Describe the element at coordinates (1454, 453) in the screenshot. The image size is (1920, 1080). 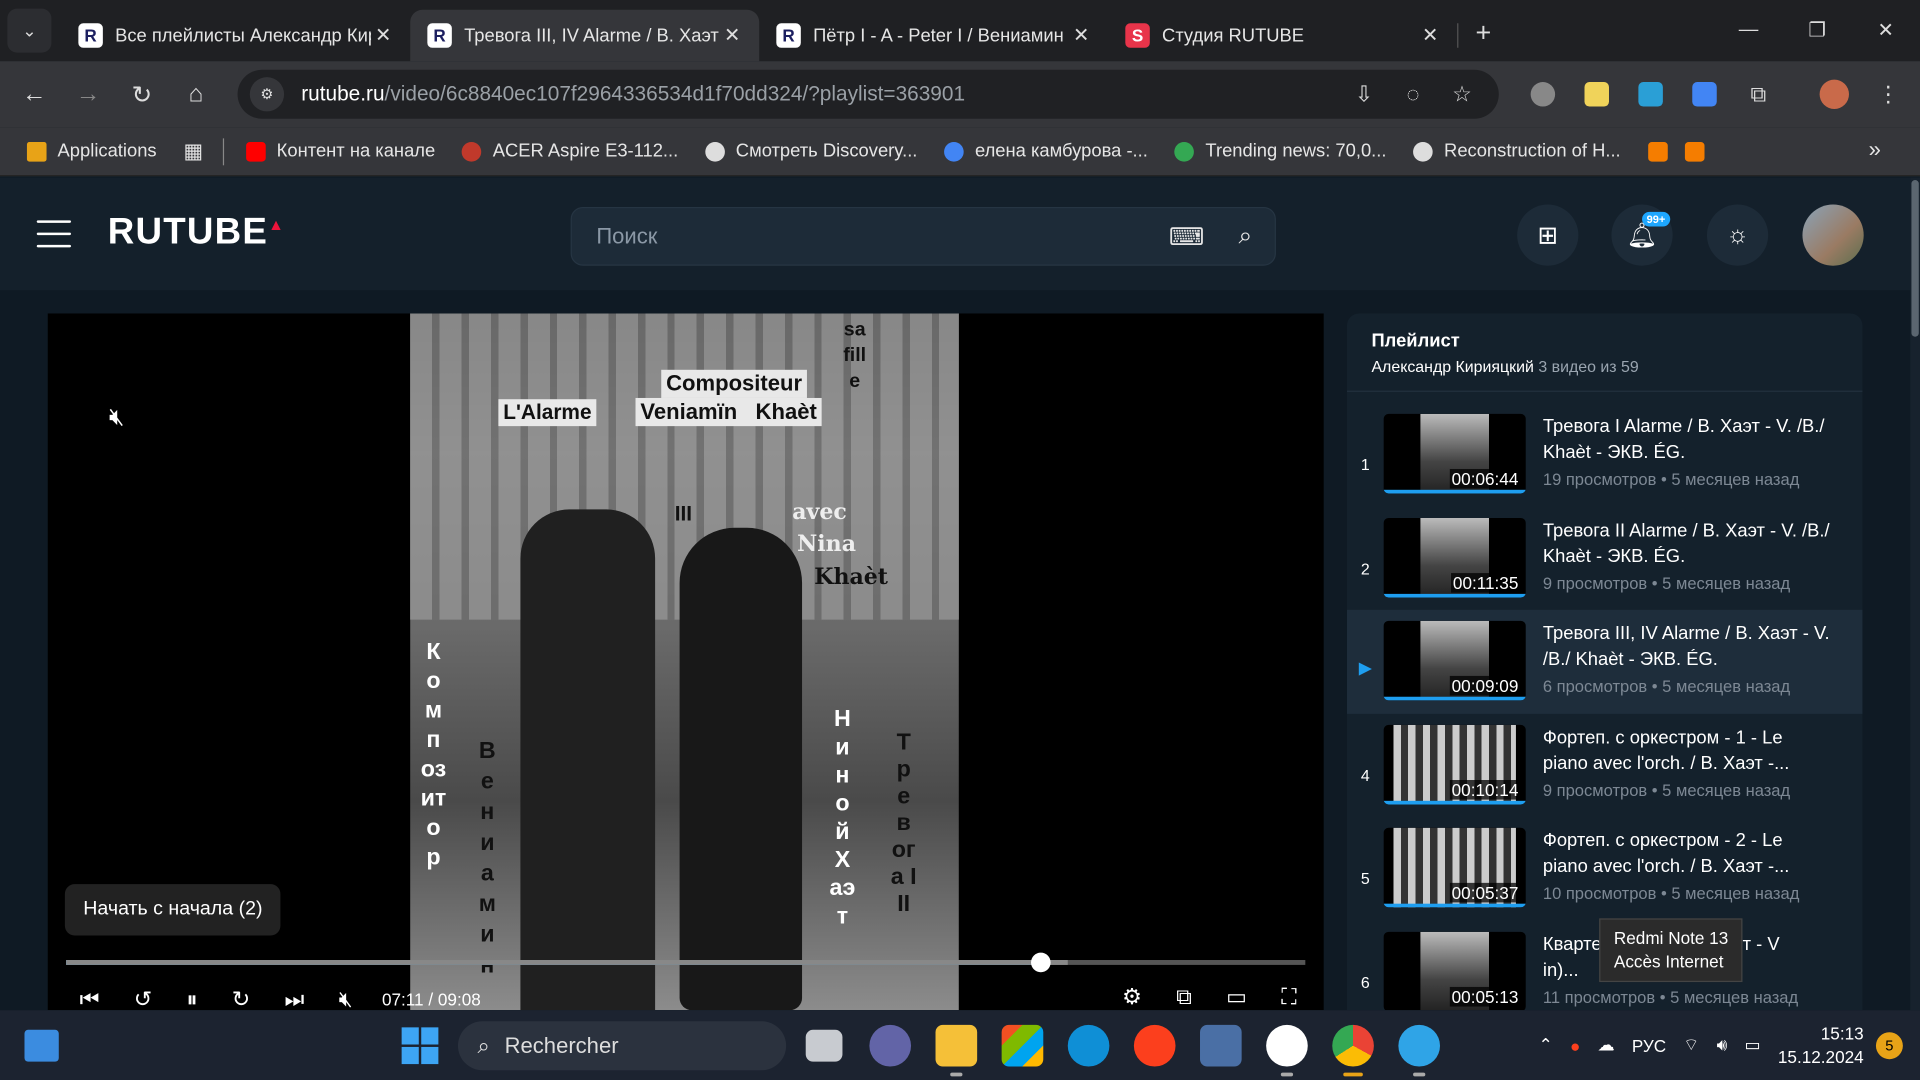
I see `video-thumbnail: 00:06:44` at that location.